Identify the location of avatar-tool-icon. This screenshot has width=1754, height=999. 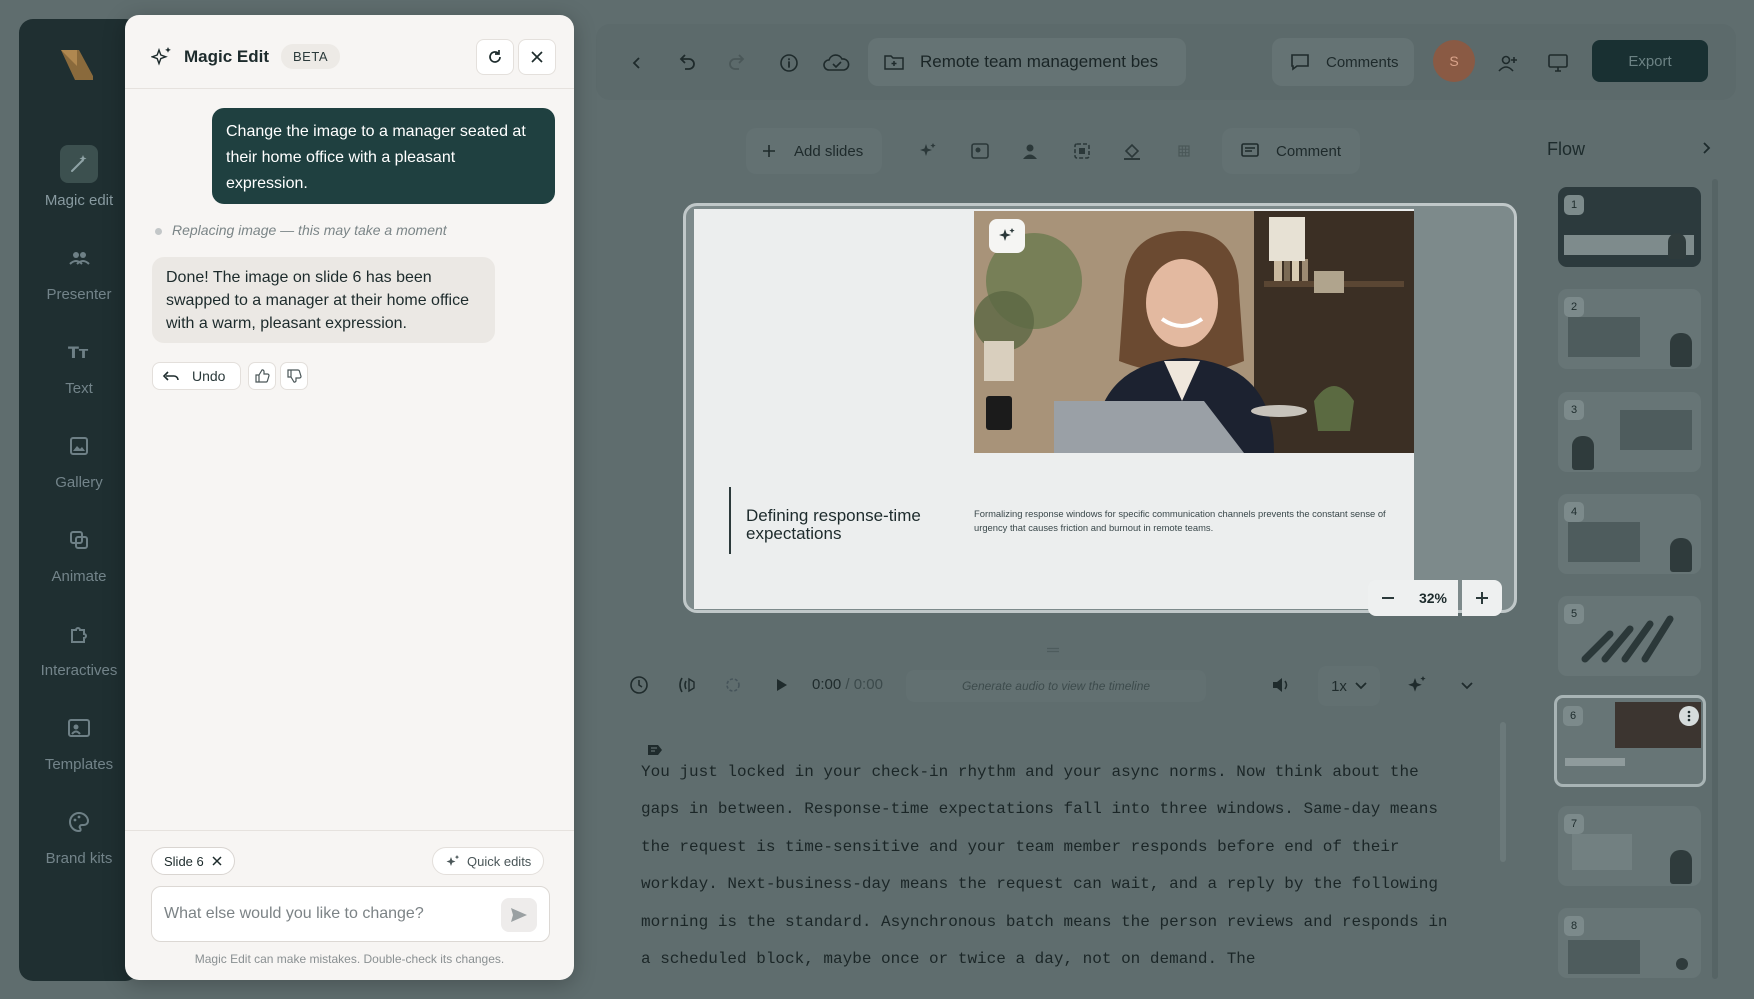
(1030, 151).